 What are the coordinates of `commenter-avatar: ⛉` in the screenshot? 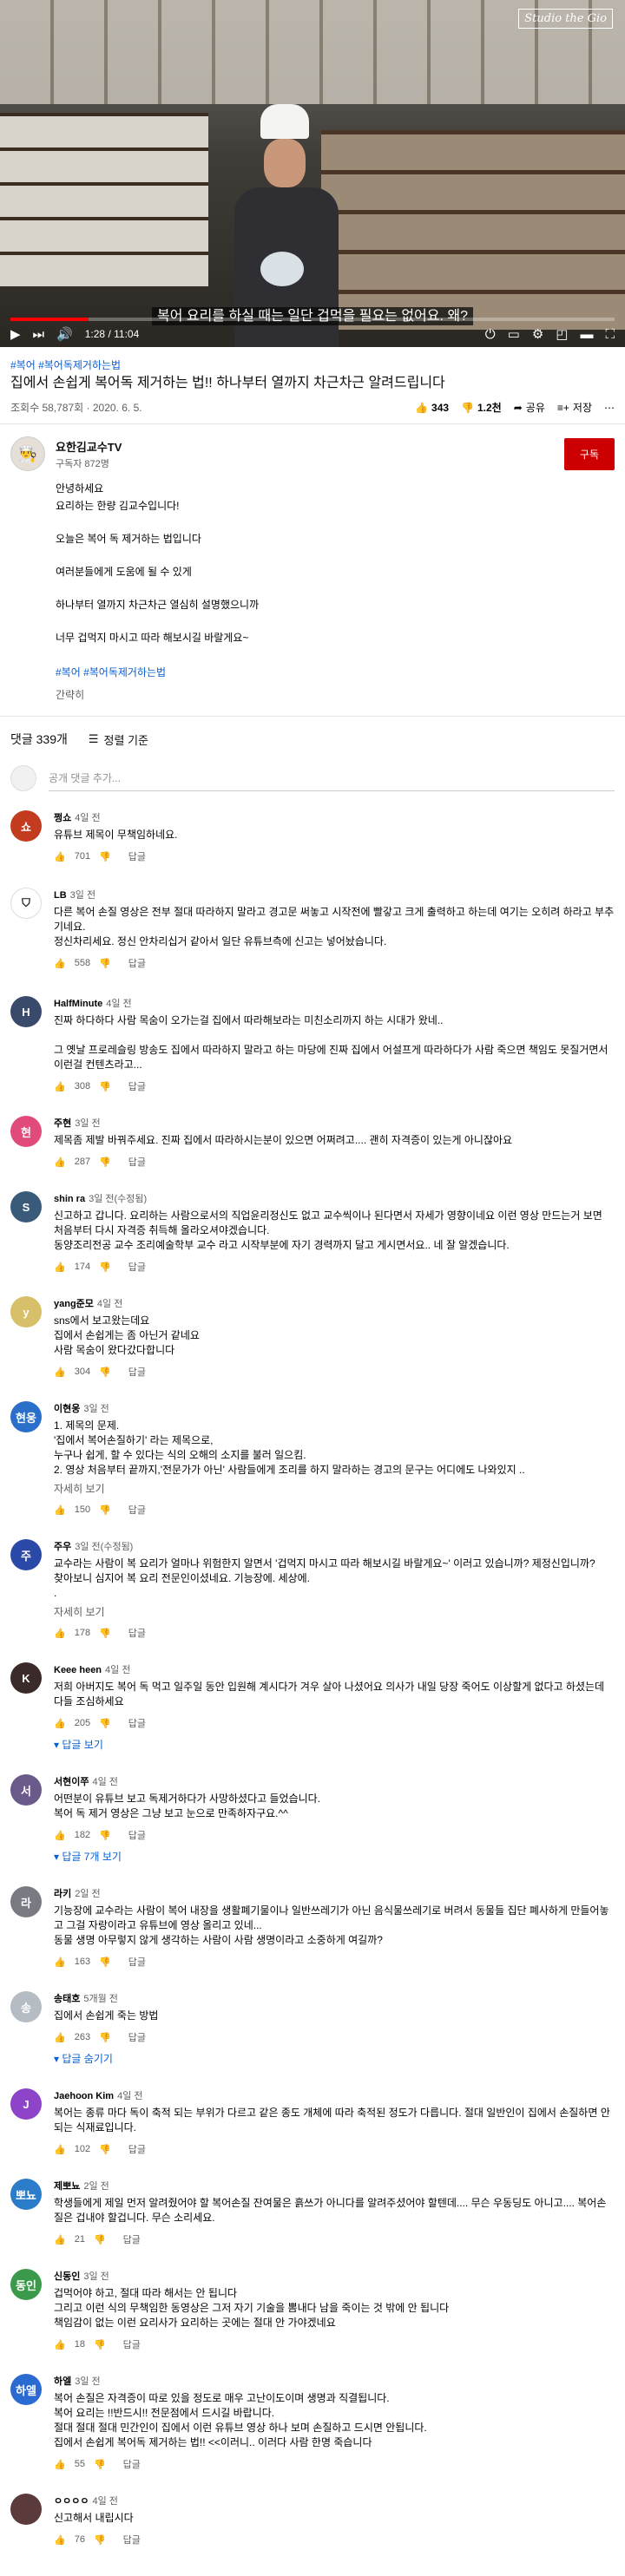 It's located at (26, 903).